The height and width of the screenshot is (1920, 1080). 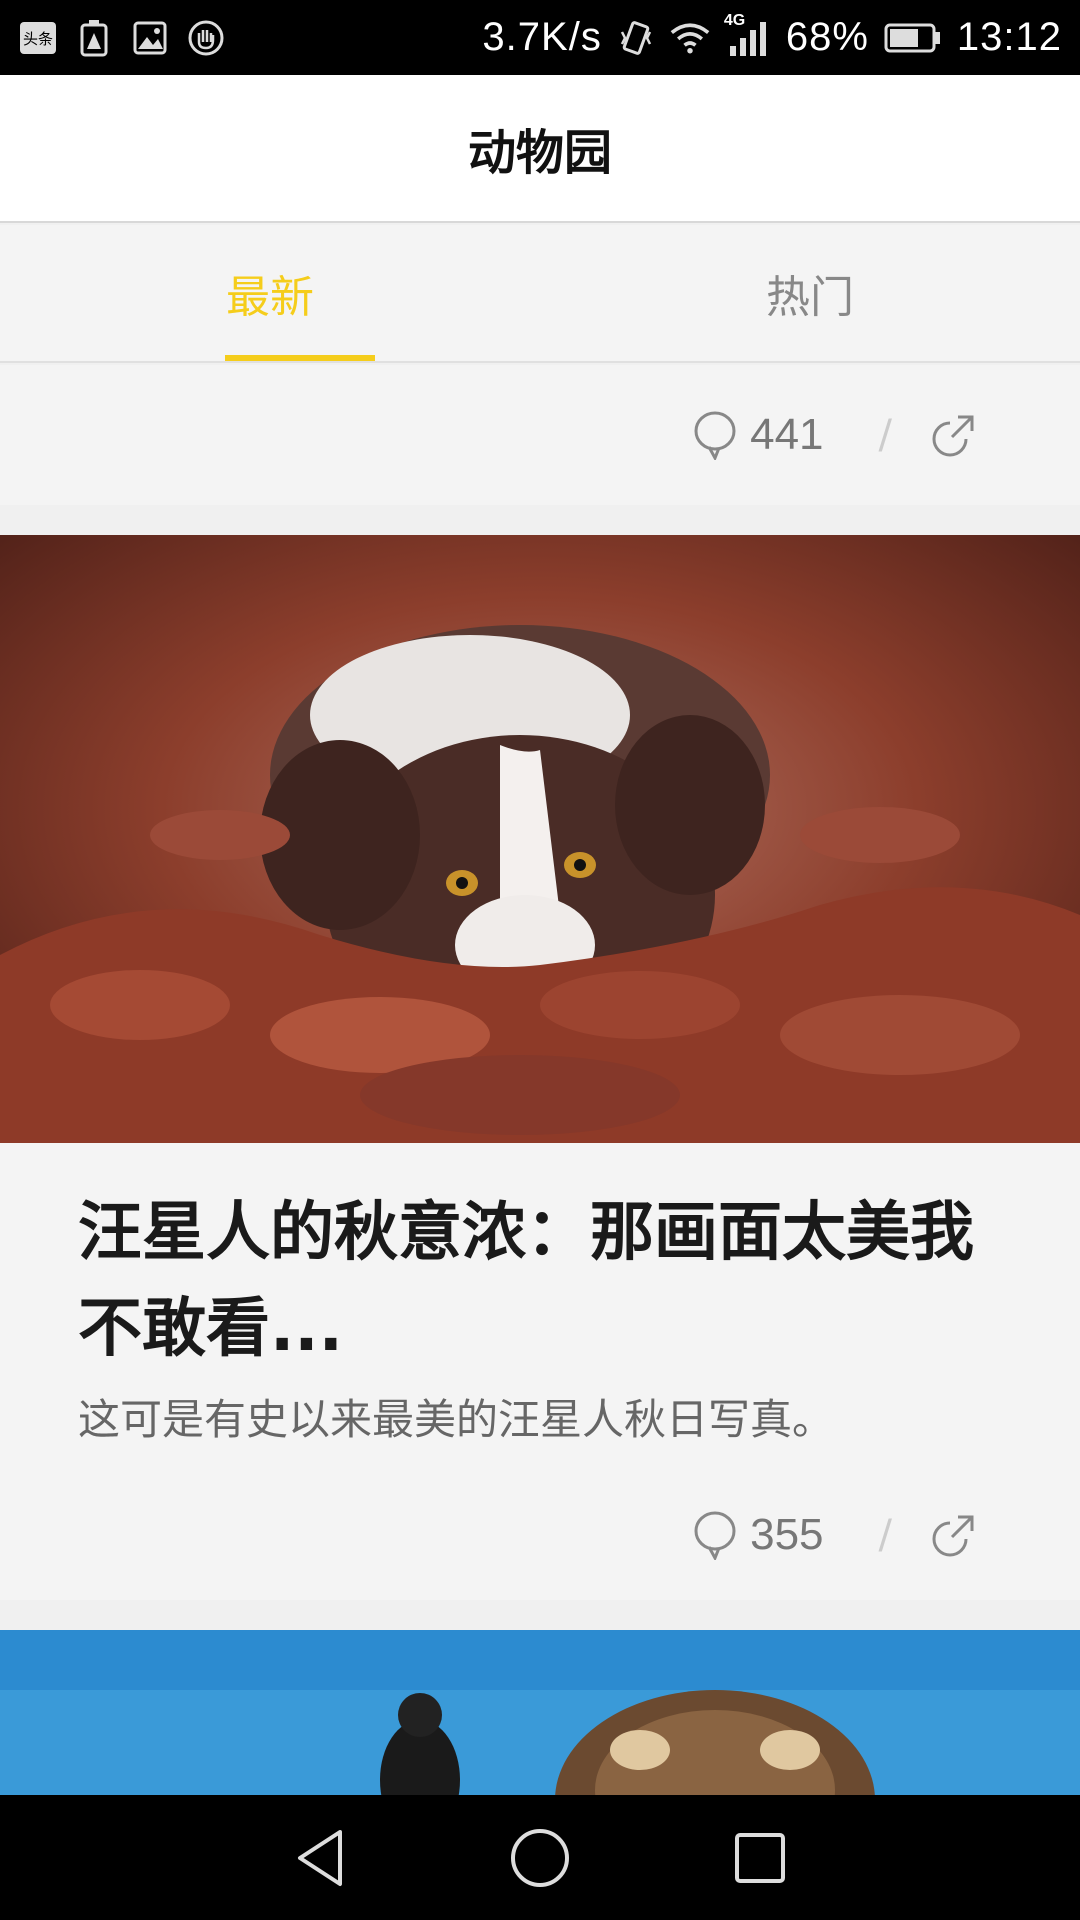 What do you see at coordinates (690, 38) in the screenshot?
I see `wifi-icon` at bounding box center [690, 38].